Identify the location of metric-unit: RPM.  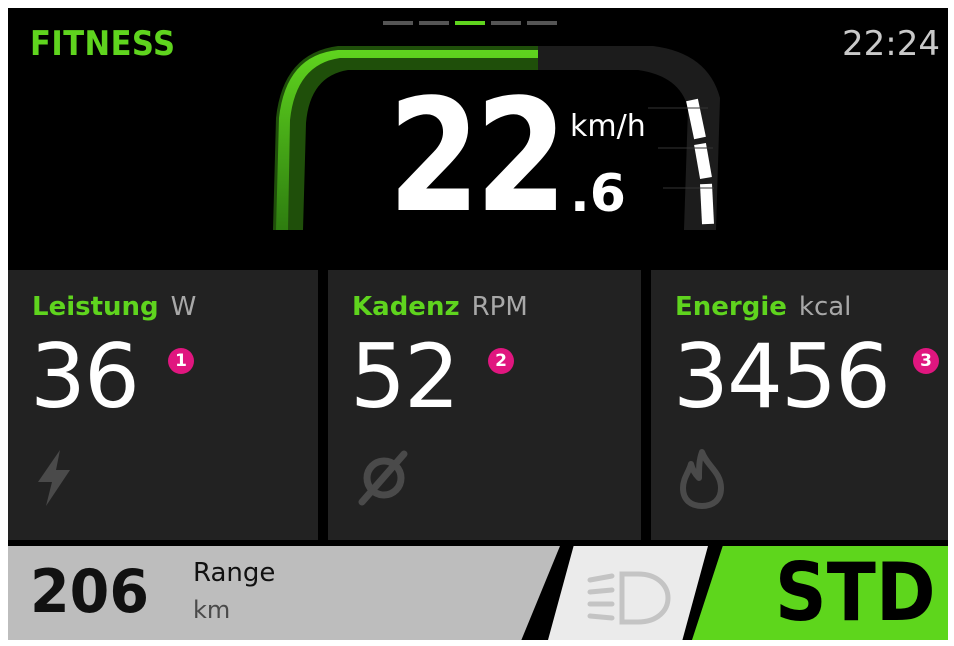
(499, 307).